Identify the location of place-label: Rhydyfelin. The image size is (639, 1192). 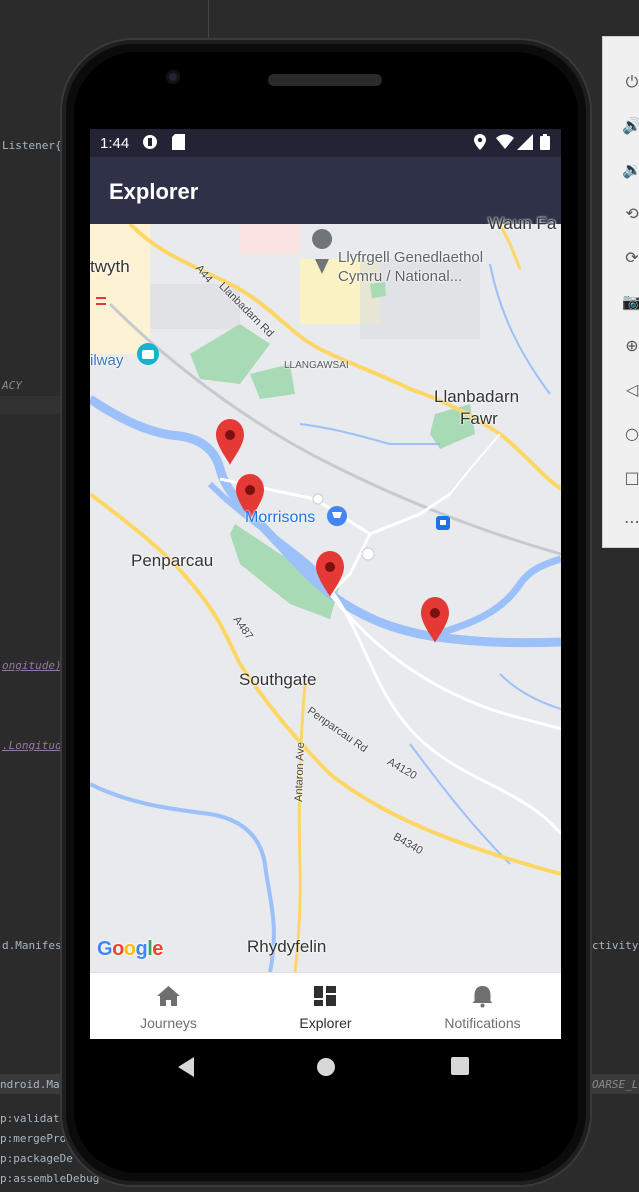
(287, 946).